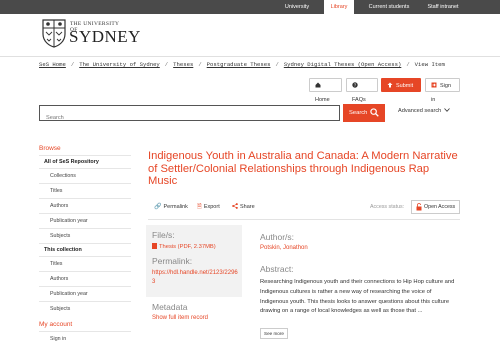 Image resolution: width=500 pixels, height=348 pixels. What do you see at coordinates (211, 207) in the screenshot?
I see `export-label: Export` at bounding box center [211, 207].